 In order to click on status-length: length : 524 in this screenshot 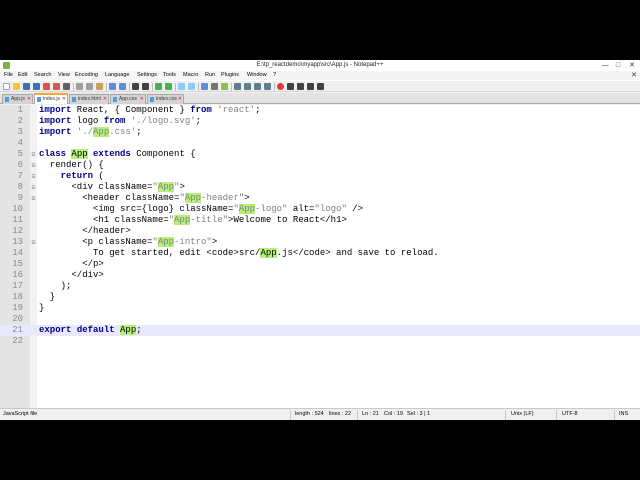, I will do `click(309, 414)`.